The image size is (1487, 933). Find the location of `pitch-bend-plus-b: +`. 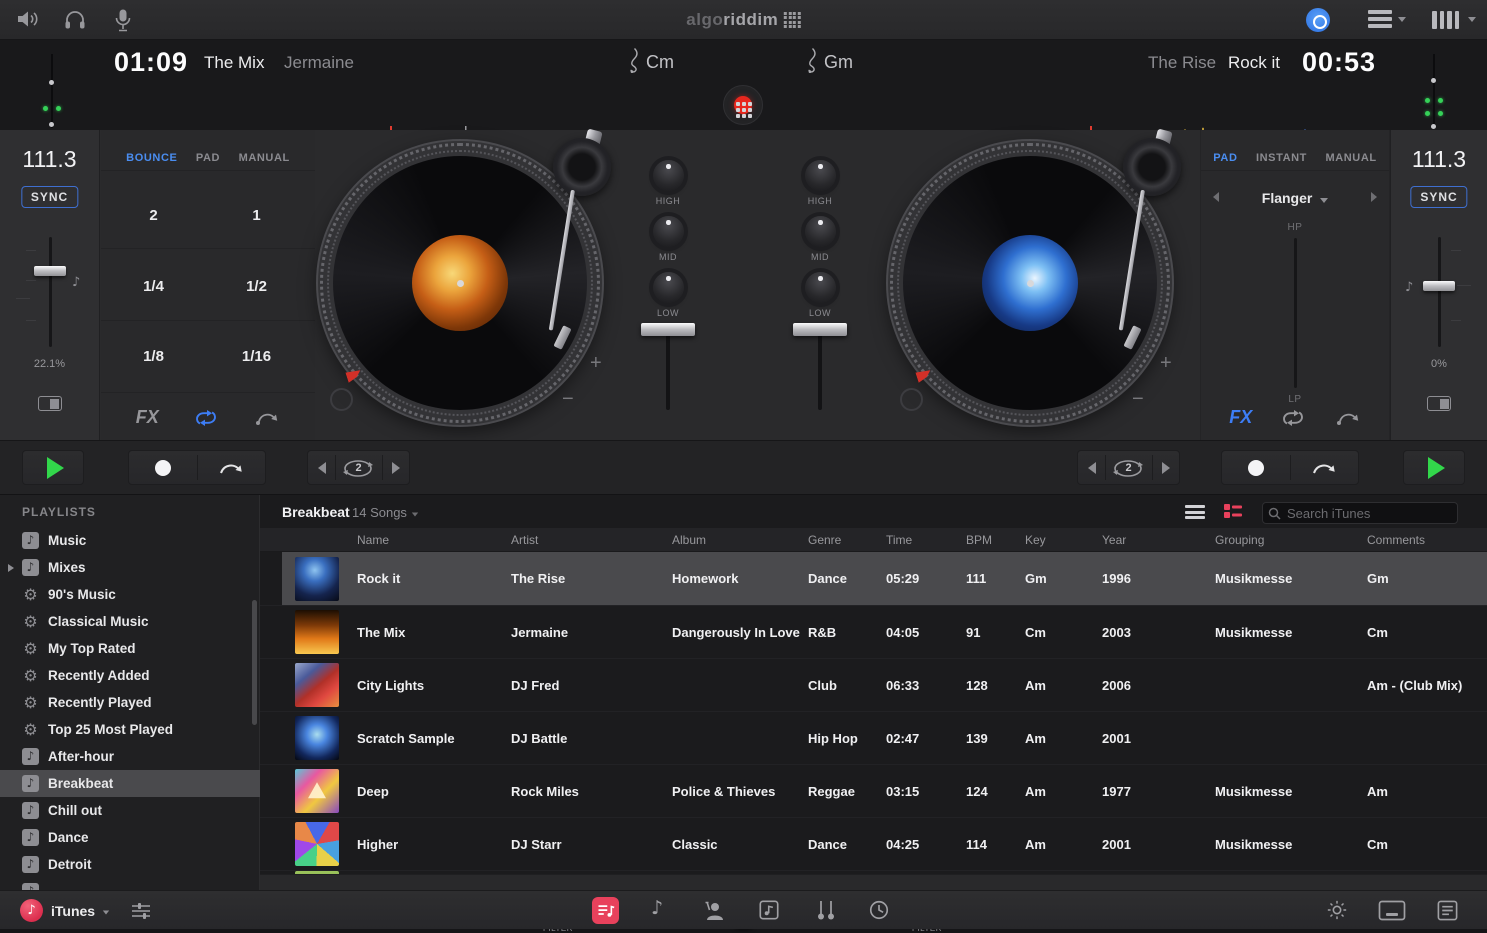

pitch-bend-plus-b: + is located at coordinates (1166, 363).